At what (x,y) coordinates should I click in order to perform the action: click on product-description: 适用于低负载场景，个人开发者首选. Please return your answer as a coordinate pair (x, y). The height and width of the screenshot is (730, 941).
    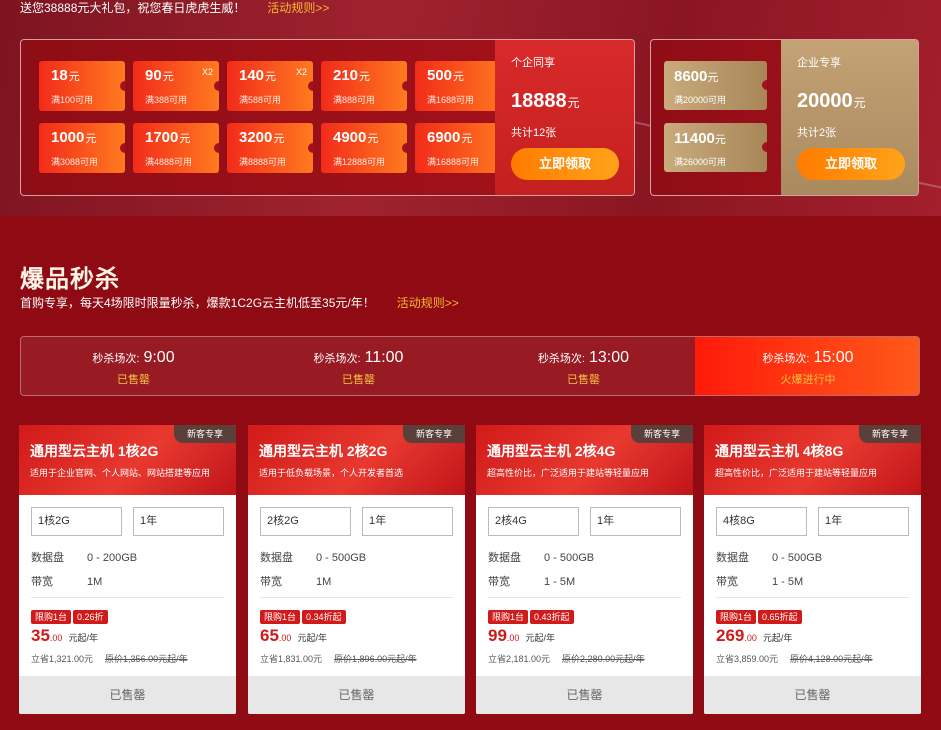
    Looking at the image, I should click on (331, 473).